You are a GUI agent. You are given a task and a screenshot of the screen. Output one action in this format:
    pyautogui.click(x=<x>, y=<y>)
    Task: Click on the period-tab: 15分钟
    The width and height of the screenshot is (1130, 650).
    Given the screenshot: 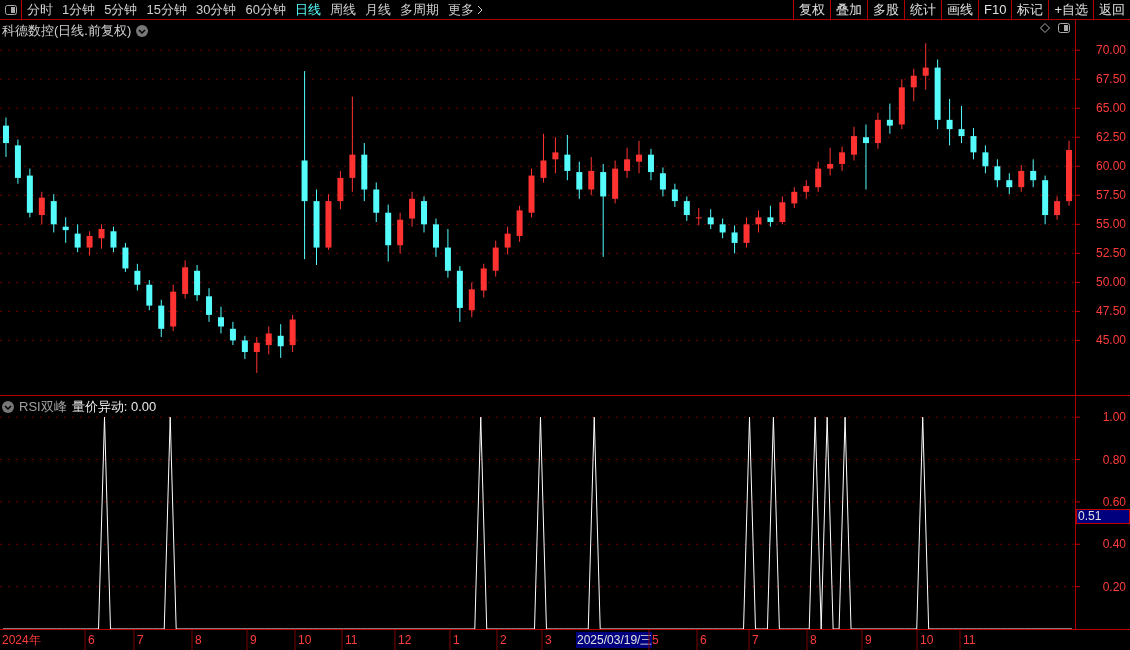 What is the action you would take?
    pyautogui.click(x=166, y=10)
    